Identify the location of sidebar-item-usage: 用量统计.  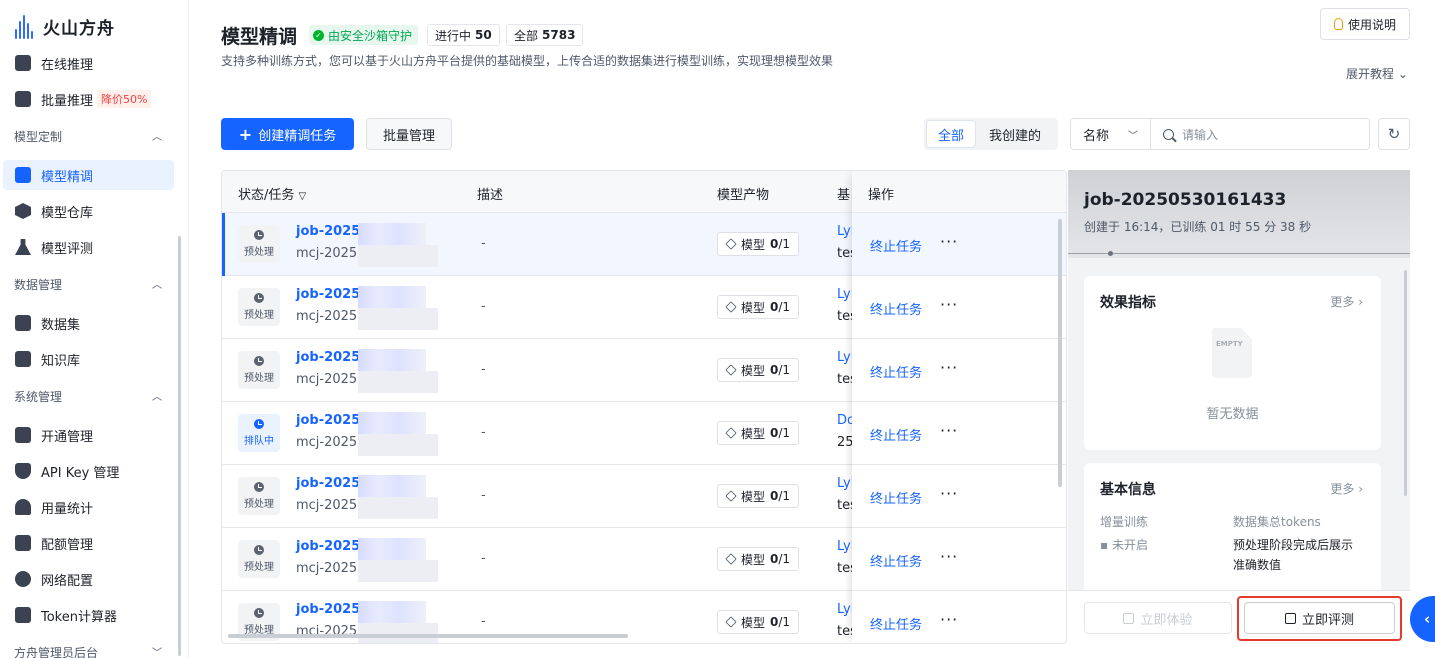
(88, 507).